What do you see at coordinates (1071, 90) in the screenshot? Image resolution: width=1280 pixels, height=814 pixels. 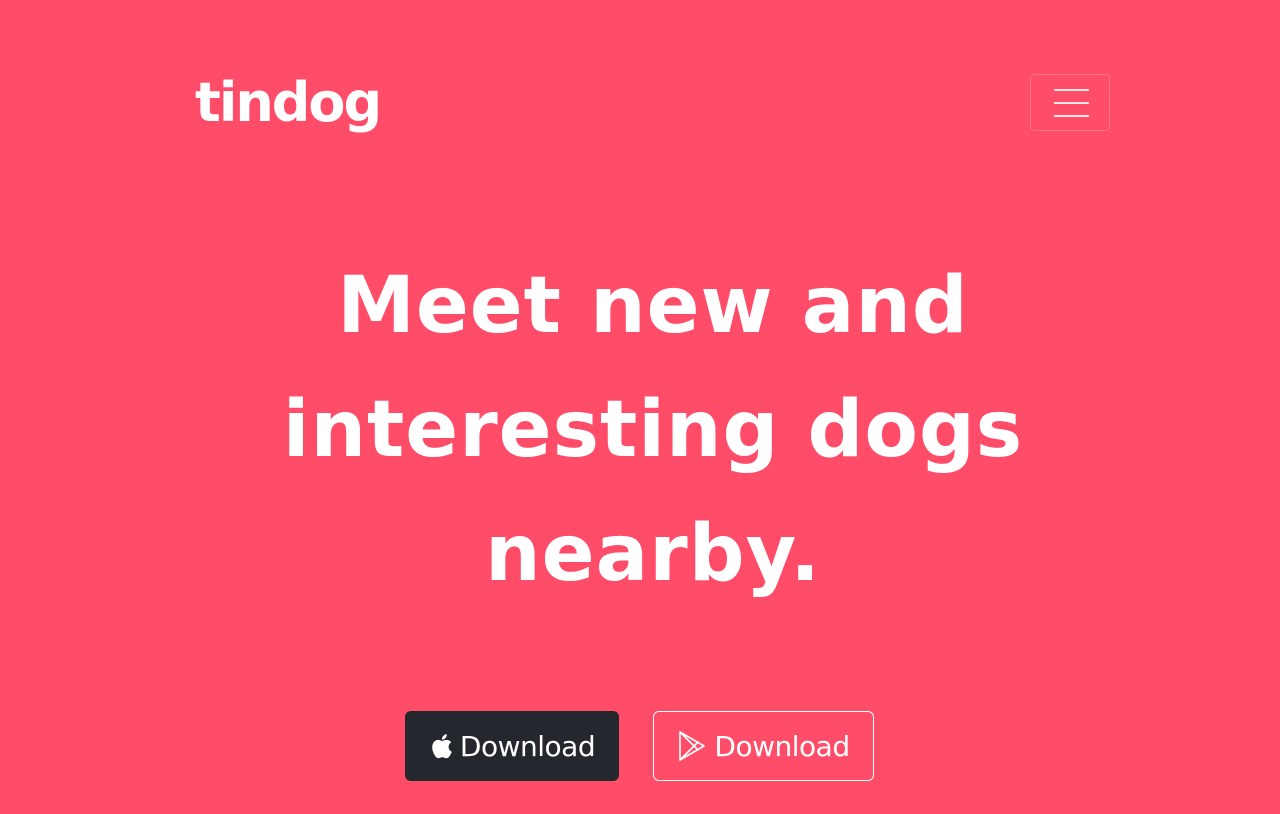 I see `hamburger-menu-icon` at bounding box center [1071, 90].